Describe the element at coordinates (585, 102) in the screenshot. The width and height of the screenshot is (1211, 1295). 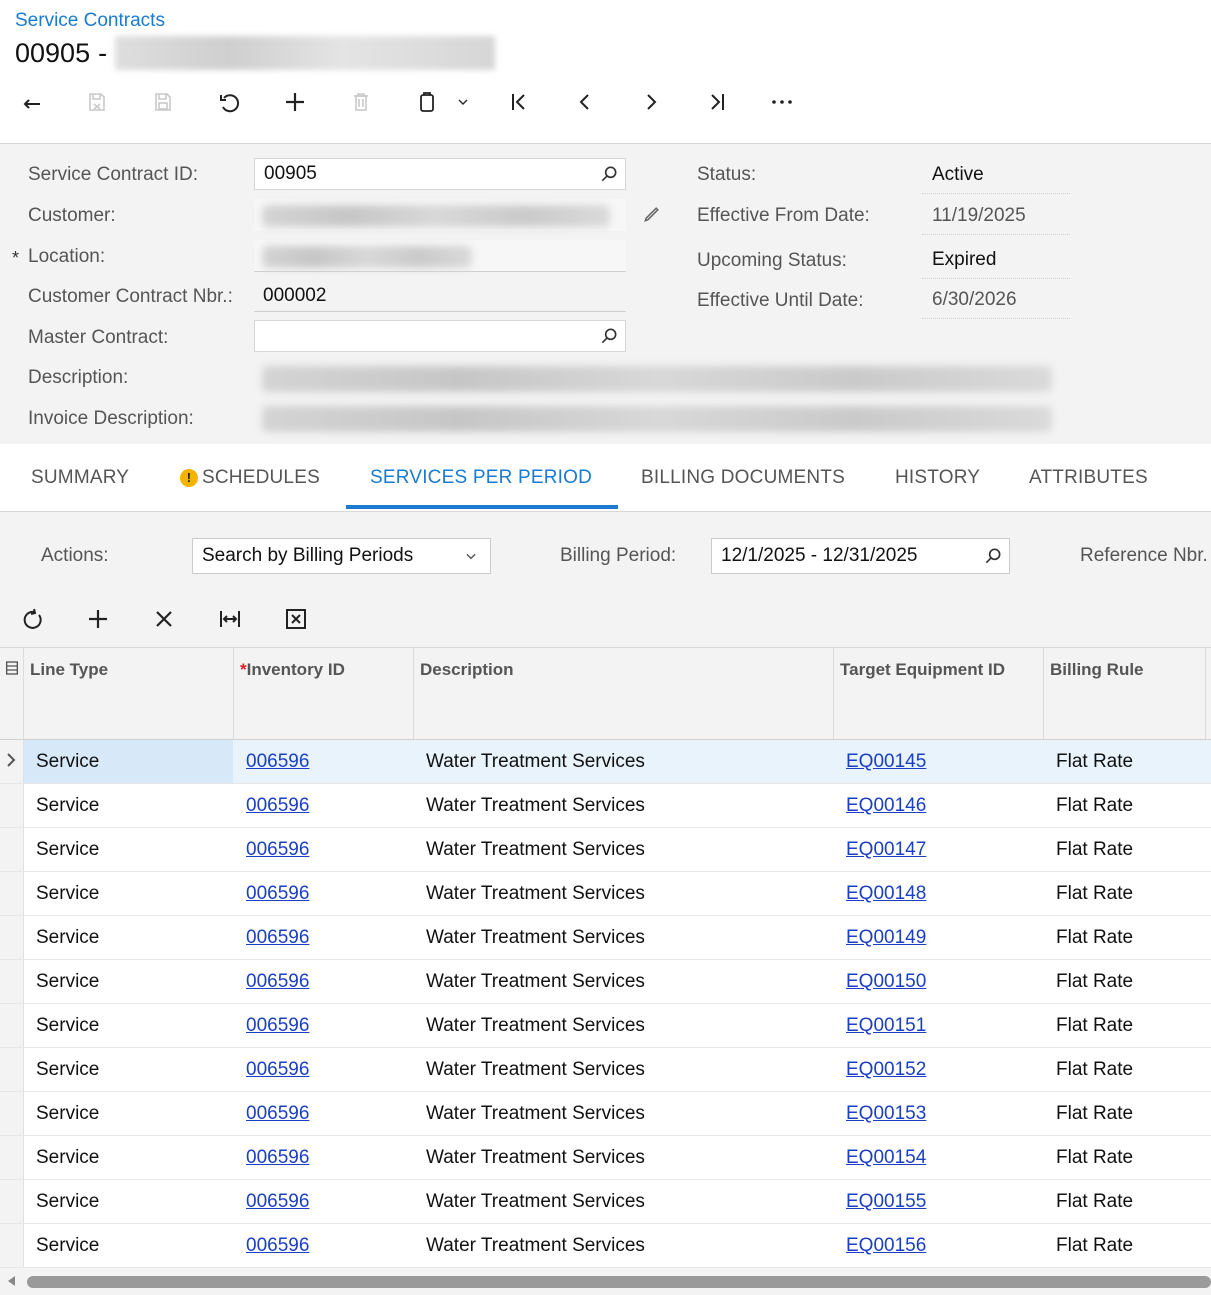
I see `previous-record-icon` at that location.